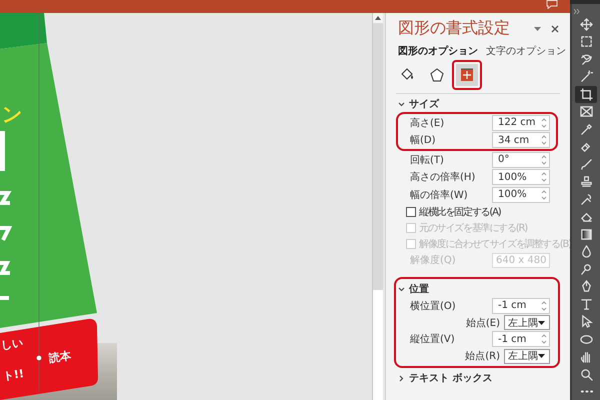  Describe the element at coordinates (427, 160) in the screenshot. I see `field-label: 回転(T)` at that location.